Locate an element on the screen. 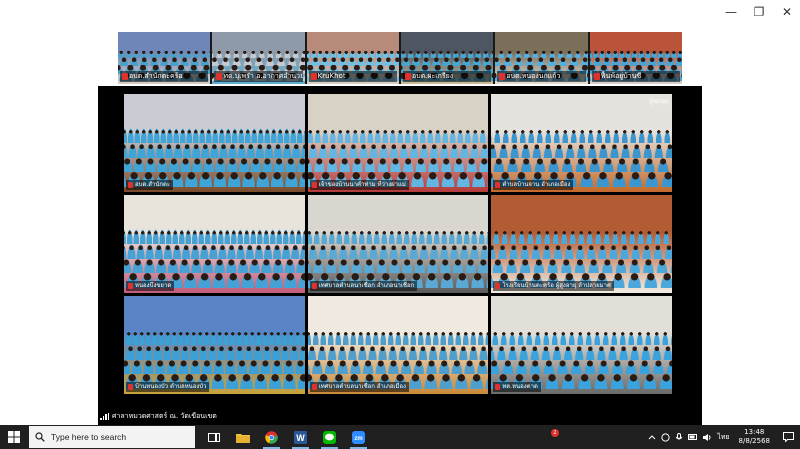 The height and width of the screenshot is (449, 800). minimize-button: — is located at coordinates (731, 12).